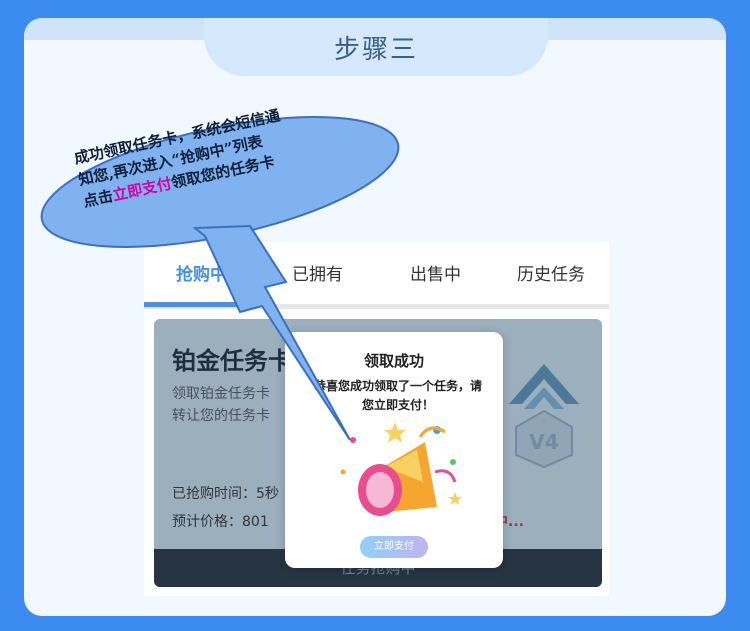 This screenshot has height=631, width=750. I want to click on tab-history: 历史任务, so click(551, 272).